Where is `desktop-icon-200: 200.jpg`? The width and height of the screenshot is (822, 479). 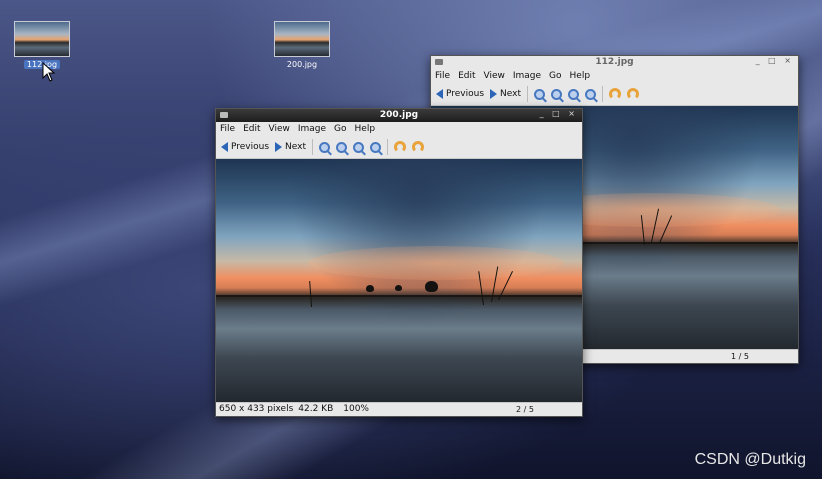
desktop-icon-200: 200.jpg is located at coordinates (302, 45).